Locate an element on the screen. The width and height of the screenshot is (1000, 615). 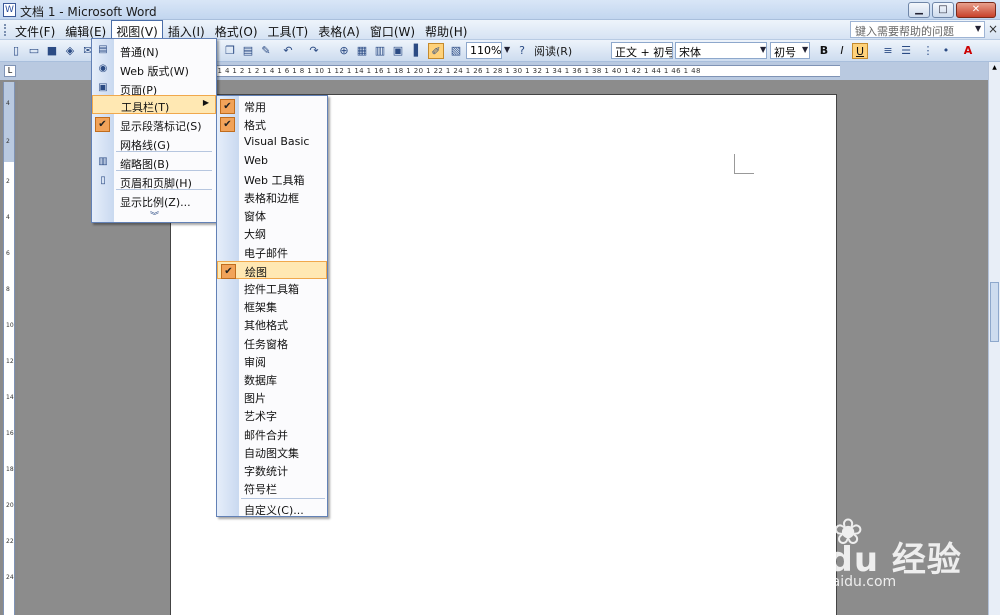
vruler-label: 8 is located at coordinates (8, 289).